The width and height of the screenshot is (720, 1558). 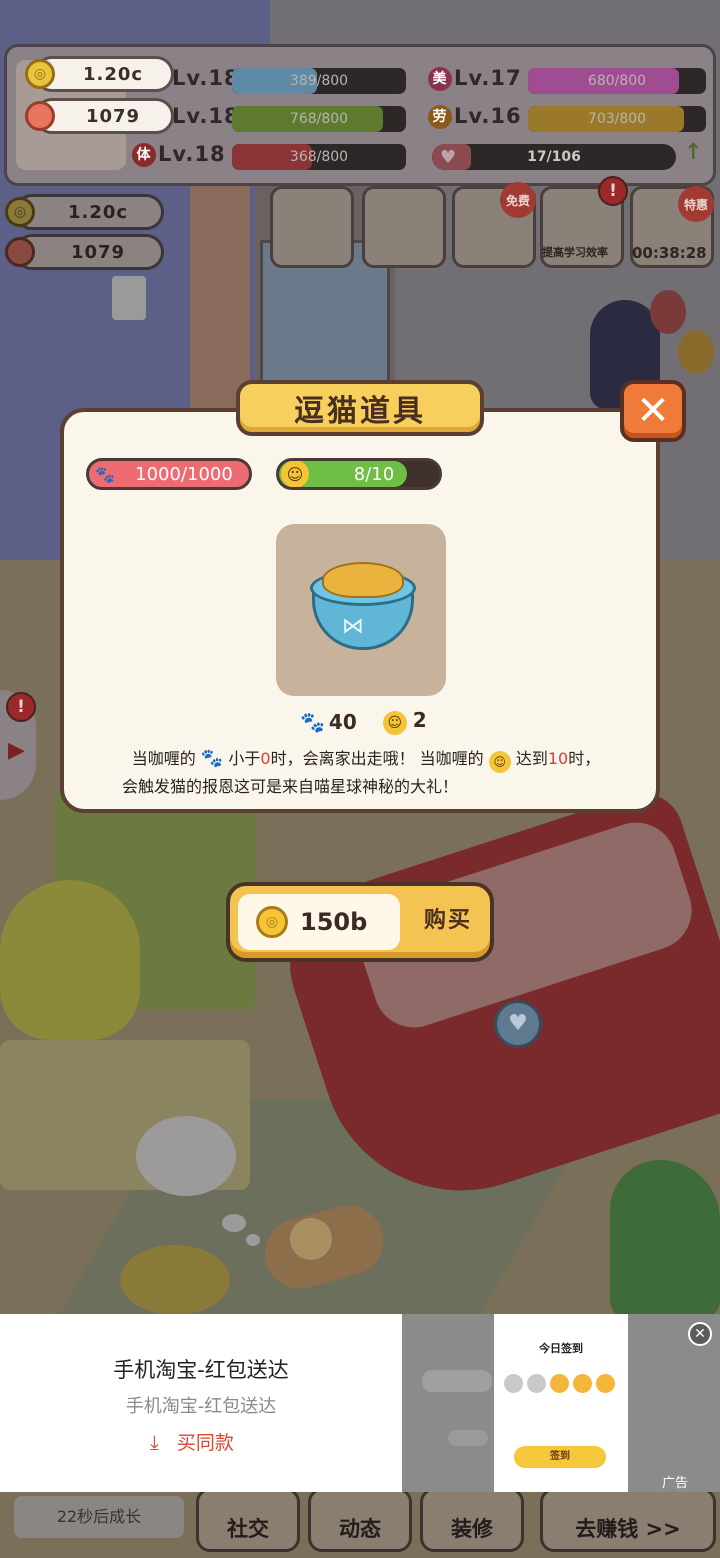 What do you see at coordinates (472, 1520) in the screenshot?
I see `nav-decorate: 装修` at bounding box center [472, 1520].